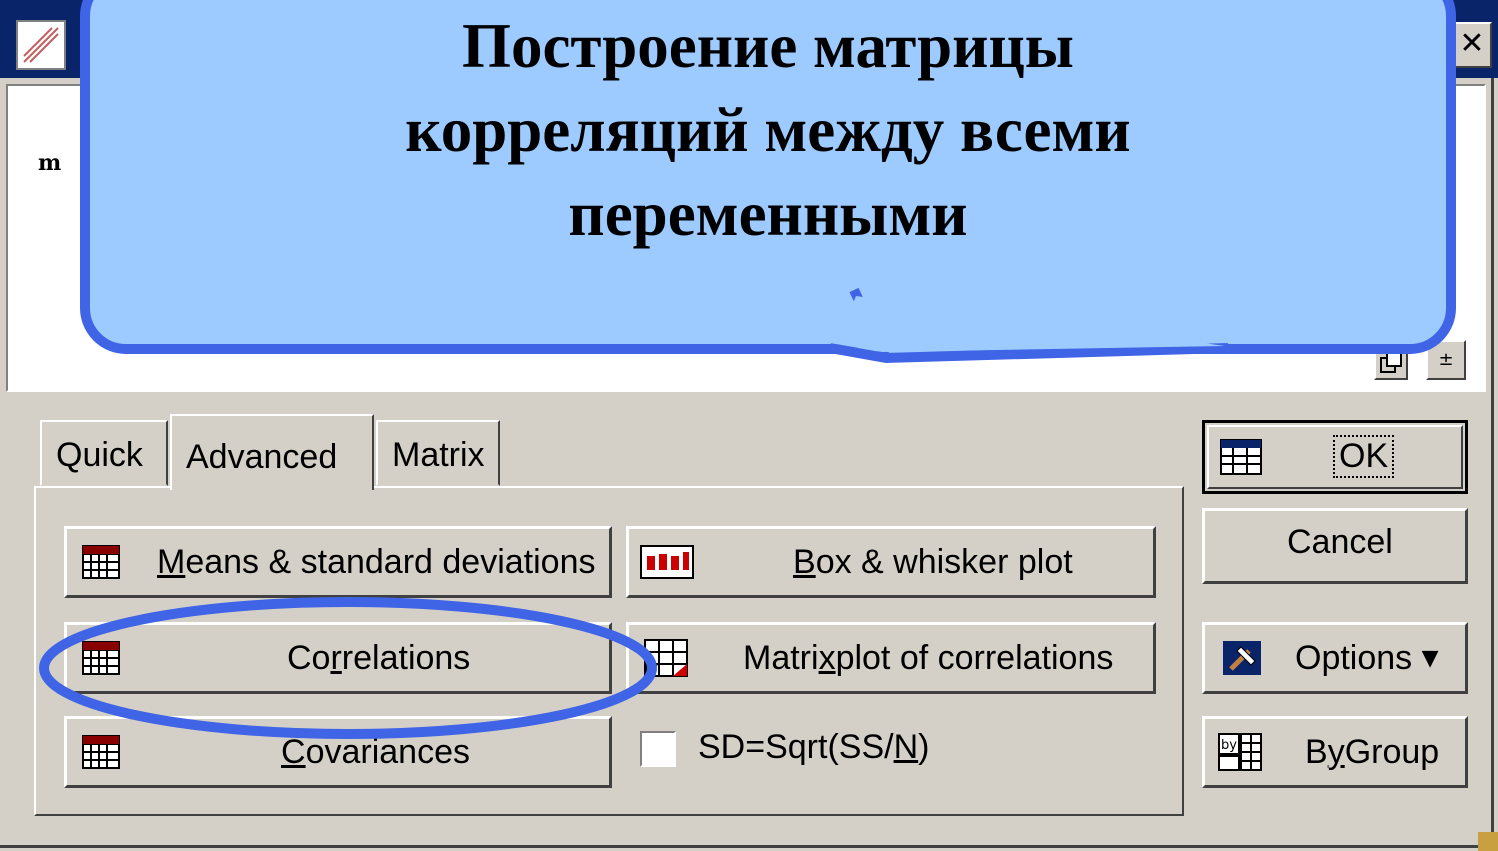 The image size is (1498, 851). Describe the element at coordinates (348, 668) in the screenshot. I see `highlight-ellipse` at that location.